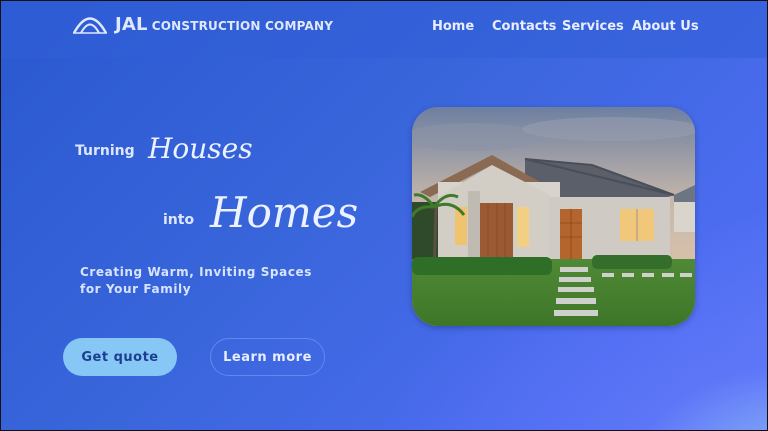 The image size is (768, 431). I want to click on brand-name: JAL CONSTRUCTION COMPANY, so click(224, 24).